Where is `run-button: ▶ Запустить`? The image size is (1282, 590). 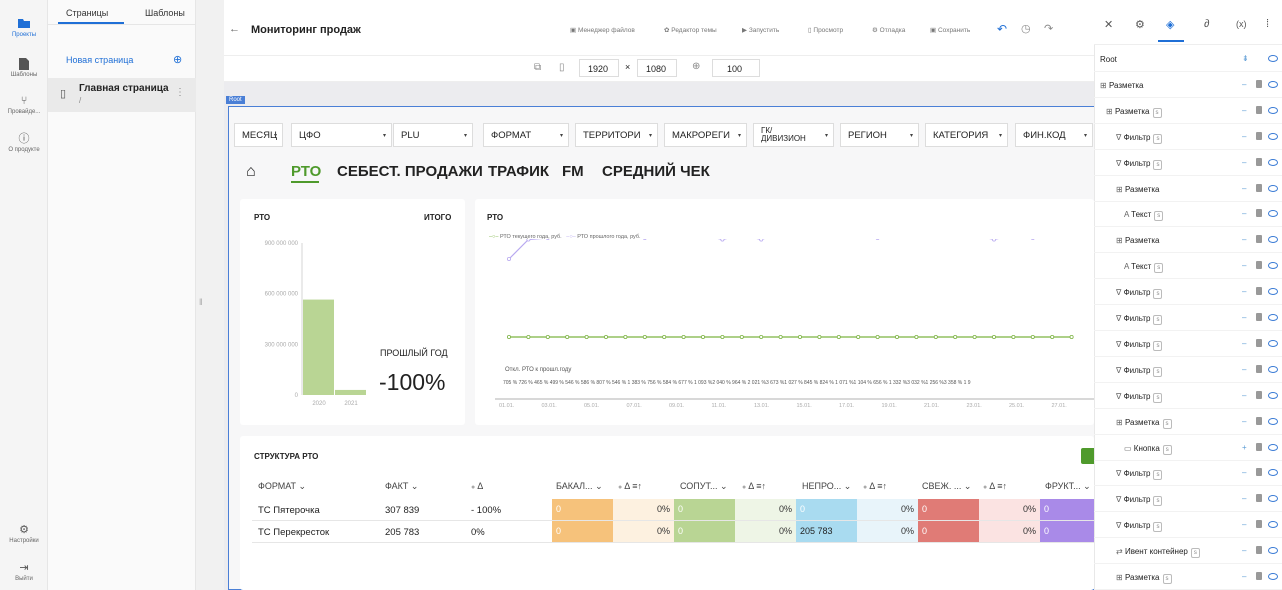 run-button: ▶ Запустить is located at coordinates (760, 30).